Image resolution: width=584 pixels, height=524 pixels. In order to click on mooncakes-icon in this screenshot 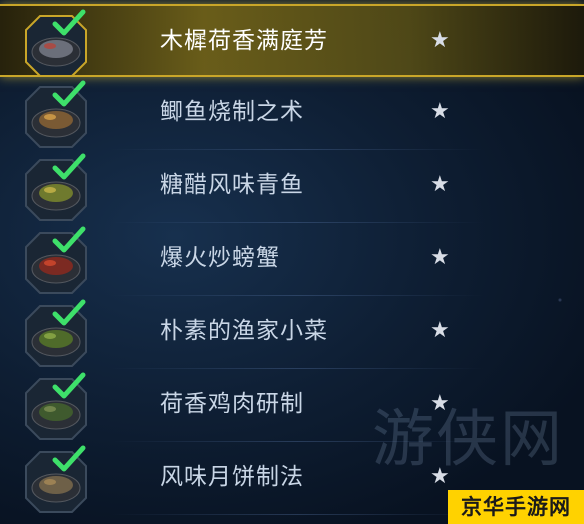, I will do `click(56, 480)`.